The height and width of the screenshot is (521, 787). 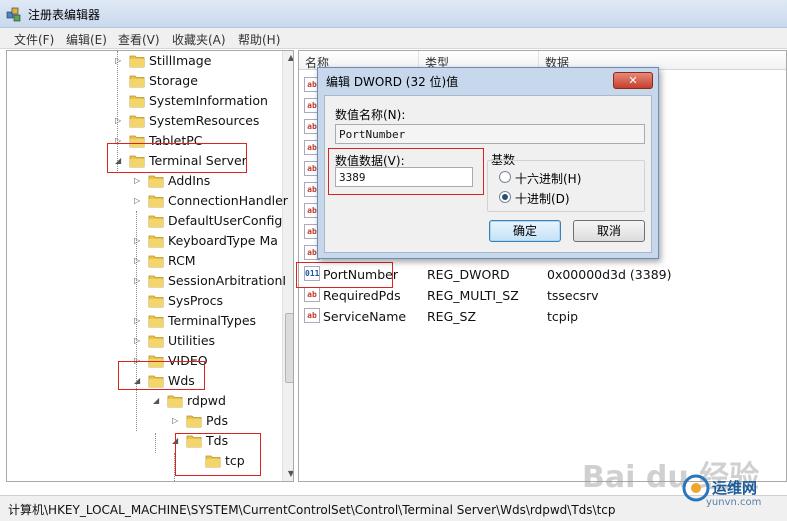 I want to click on menu-view: 查看(V), so click(x=139, y=39).